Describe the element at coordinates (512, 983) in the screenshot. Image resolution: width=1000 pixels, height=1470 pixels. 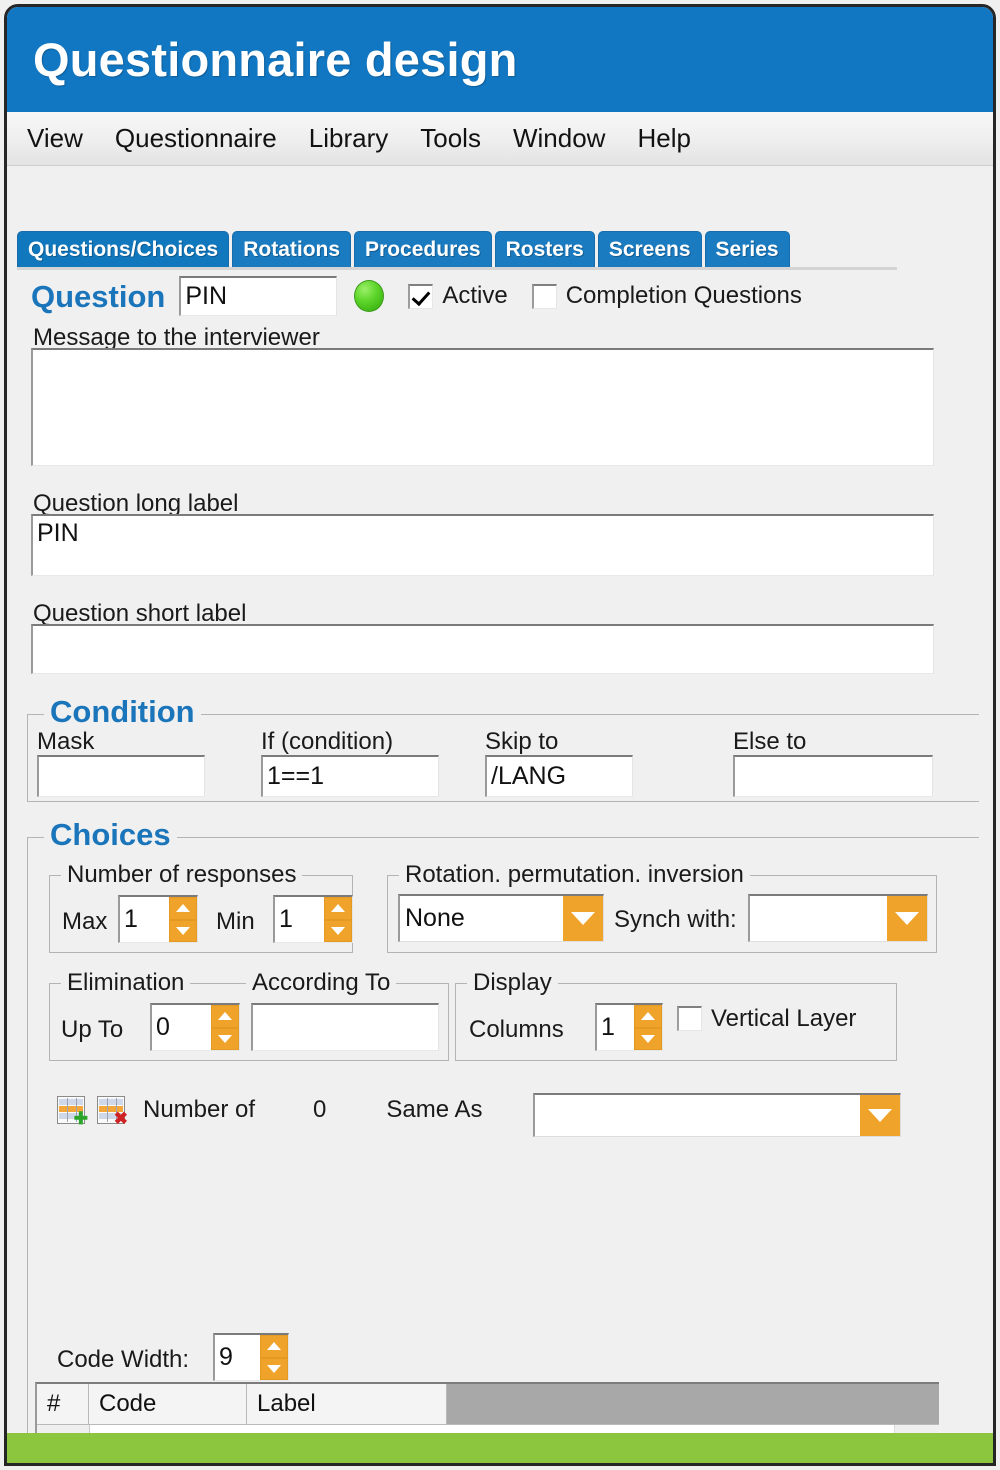
I see `display-legend: Display` at that location.